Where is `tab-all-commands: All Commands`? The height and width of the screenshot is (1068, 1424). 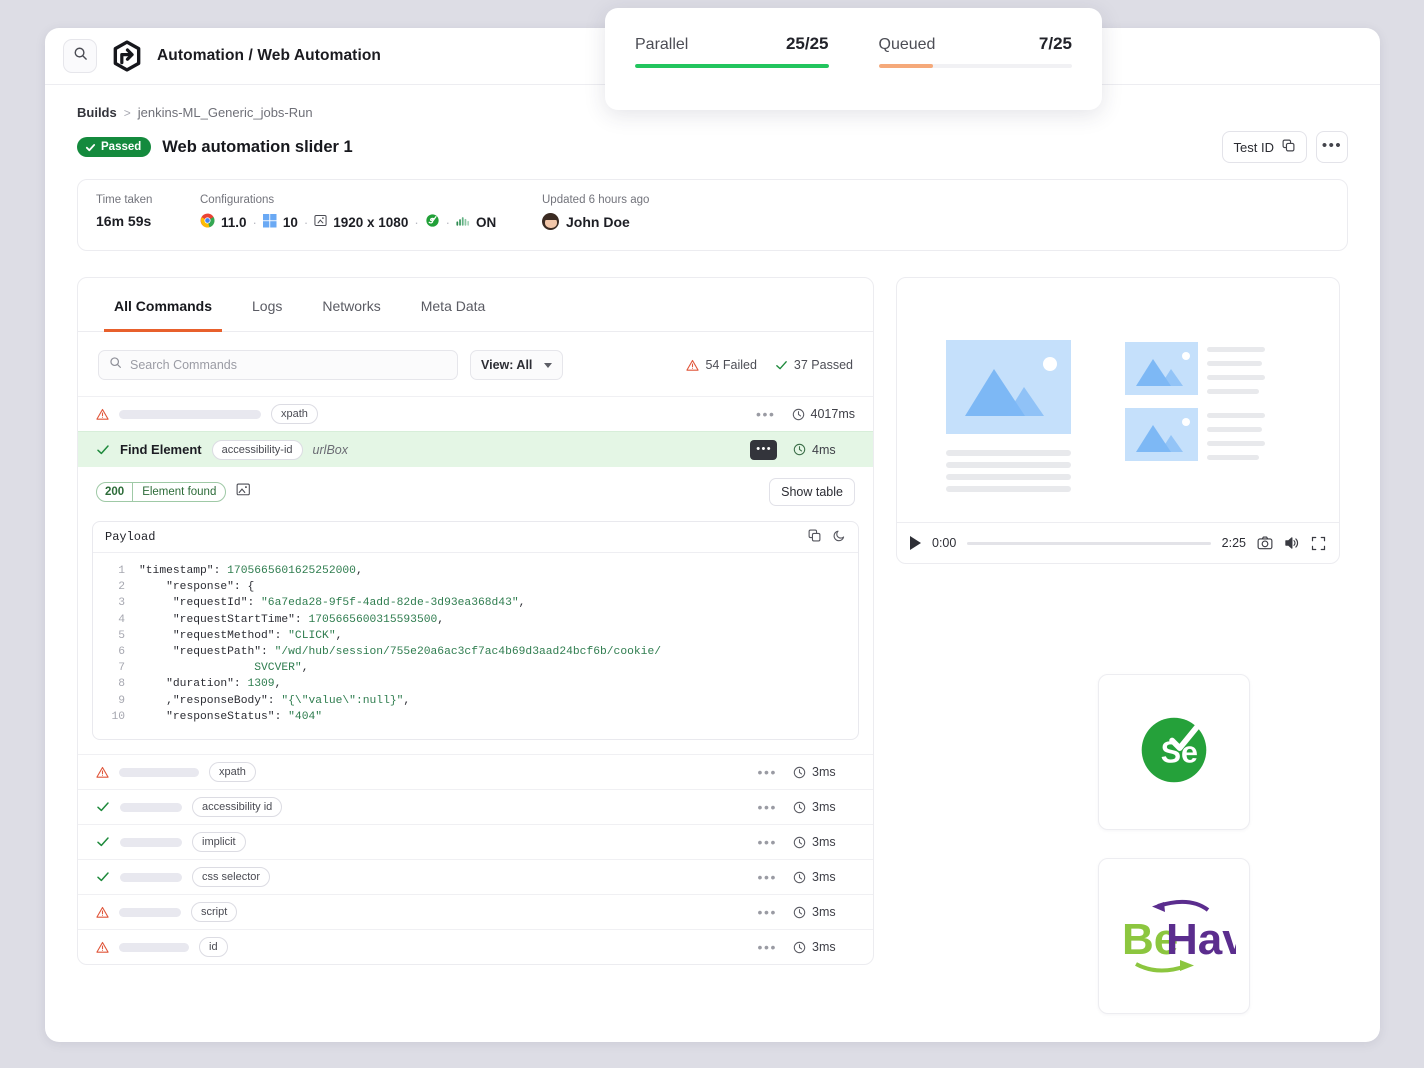 tab-all-commands: All Commands is located at coordinates (163, 305).